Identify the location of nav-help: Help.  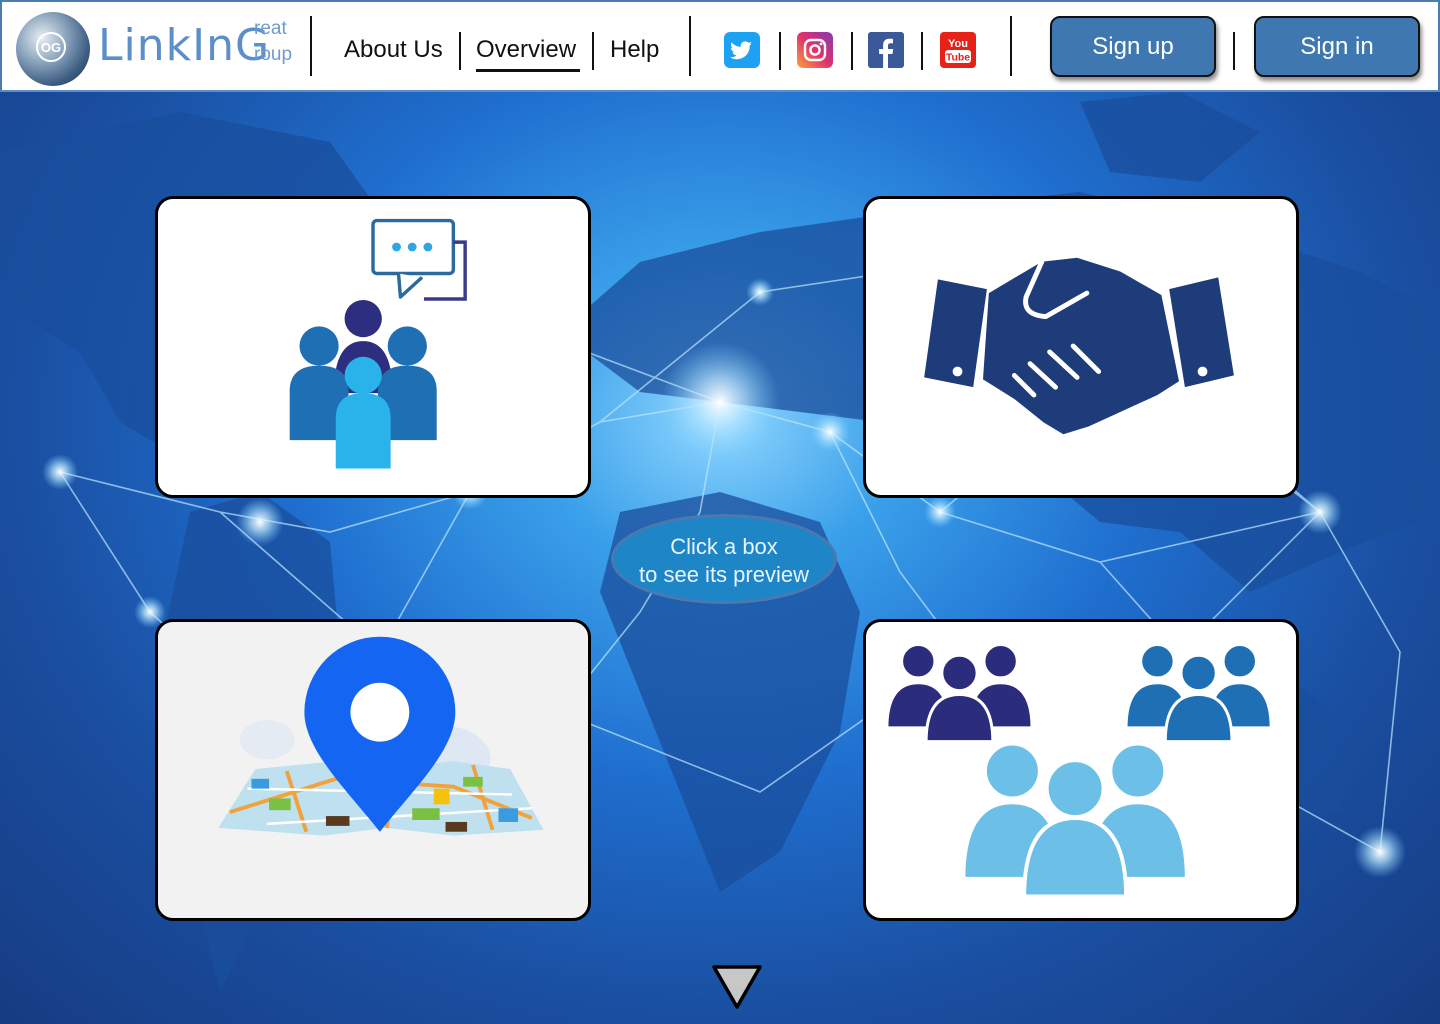
(634, 50).